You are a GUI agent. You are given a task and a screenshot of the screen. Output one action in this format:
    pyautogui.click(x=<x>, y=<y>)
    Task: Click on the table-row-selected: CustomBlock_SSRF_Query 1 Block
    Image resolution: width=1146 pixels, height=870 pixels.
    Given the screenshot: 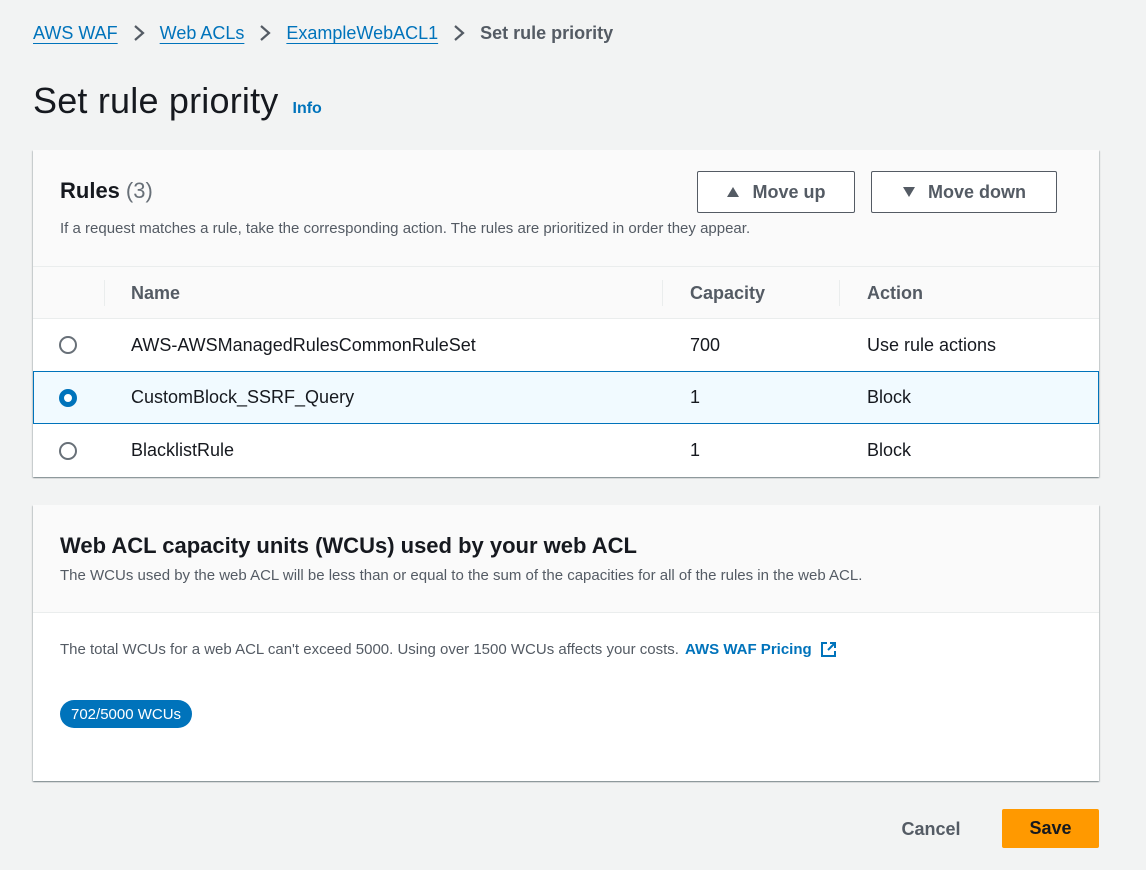 What is the action you would take?
    pyautogui.click(x=566, y=397)
    